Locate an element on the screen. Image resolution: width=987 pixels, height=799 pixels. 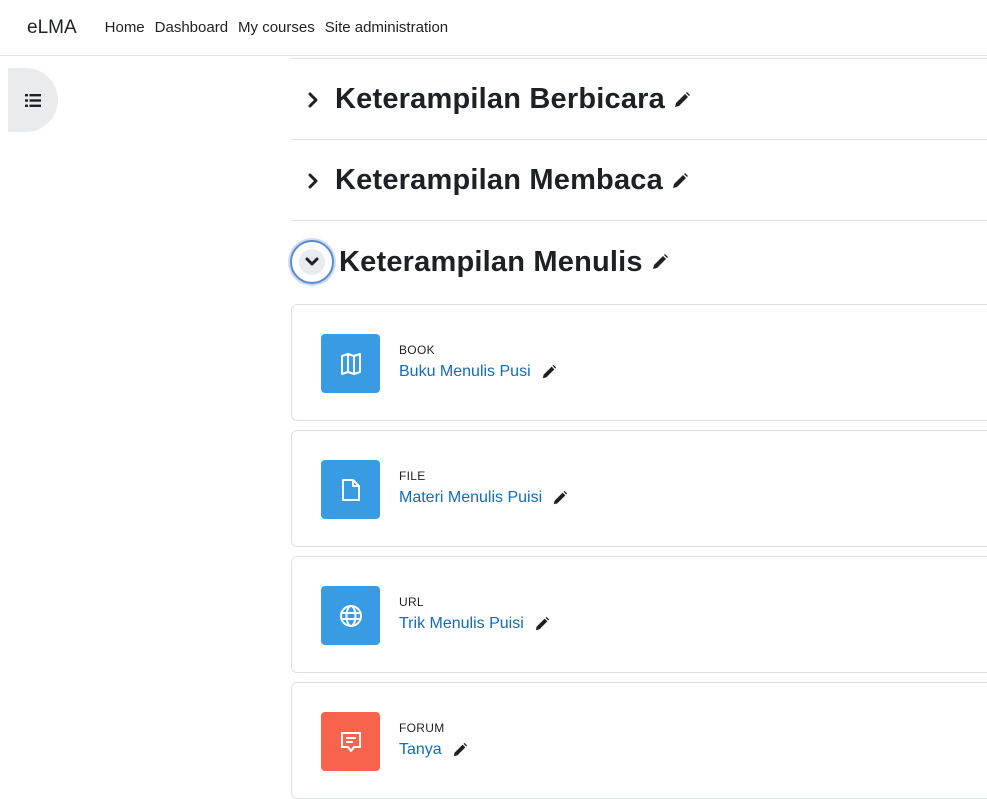
activity-file: FILE Materi Menulis Puisi is located at coordinates (639, 488).